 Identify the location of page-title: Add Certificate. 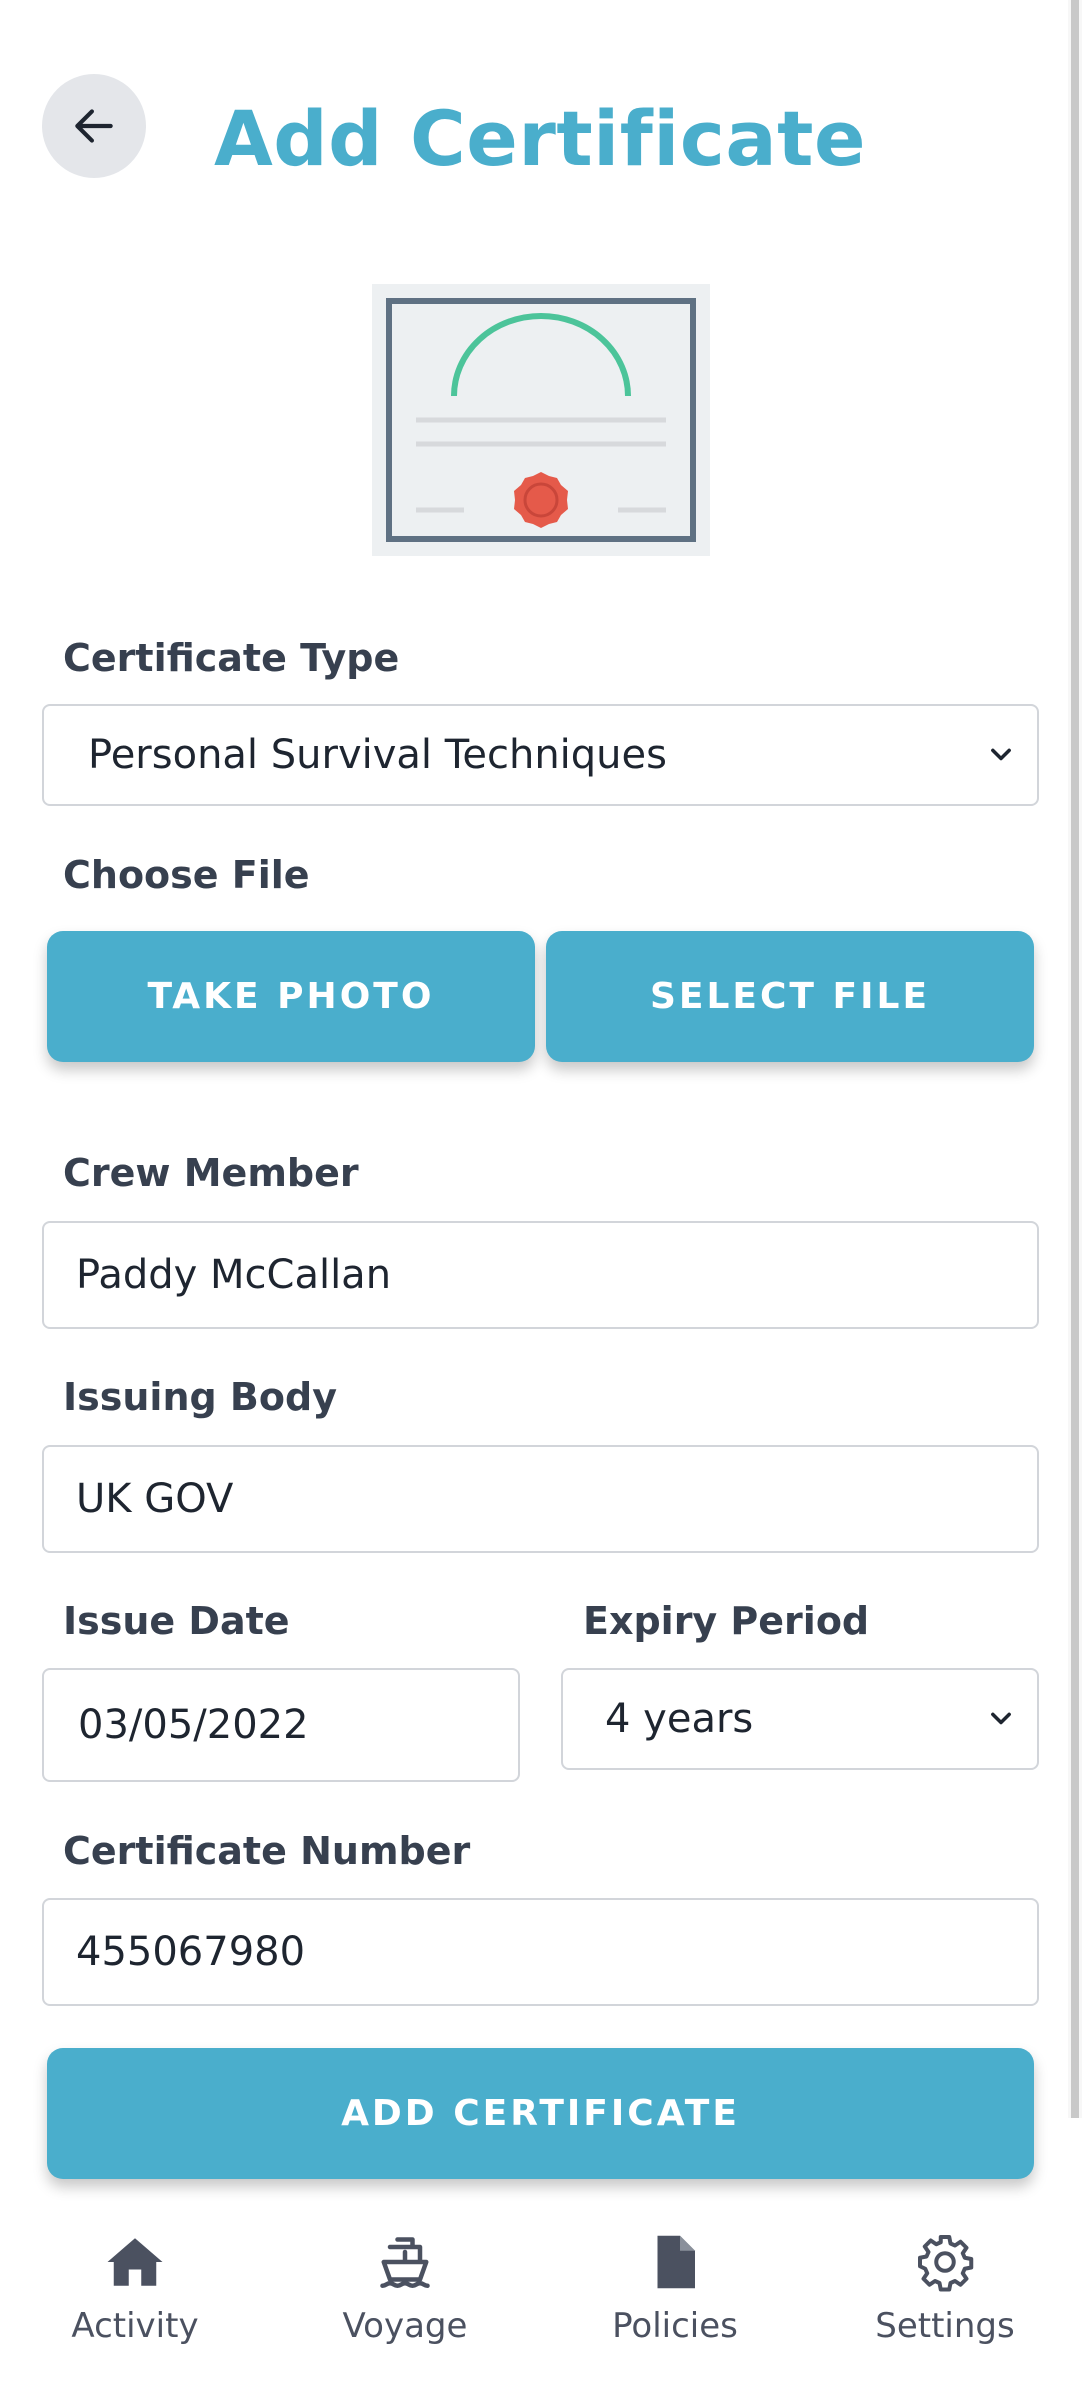
(540, 138).